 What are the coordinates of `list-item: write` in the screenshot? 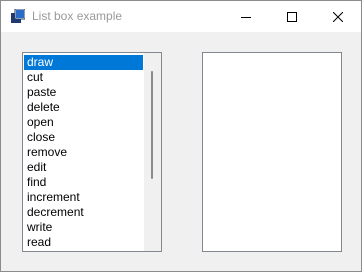 It's located at (83, 227).